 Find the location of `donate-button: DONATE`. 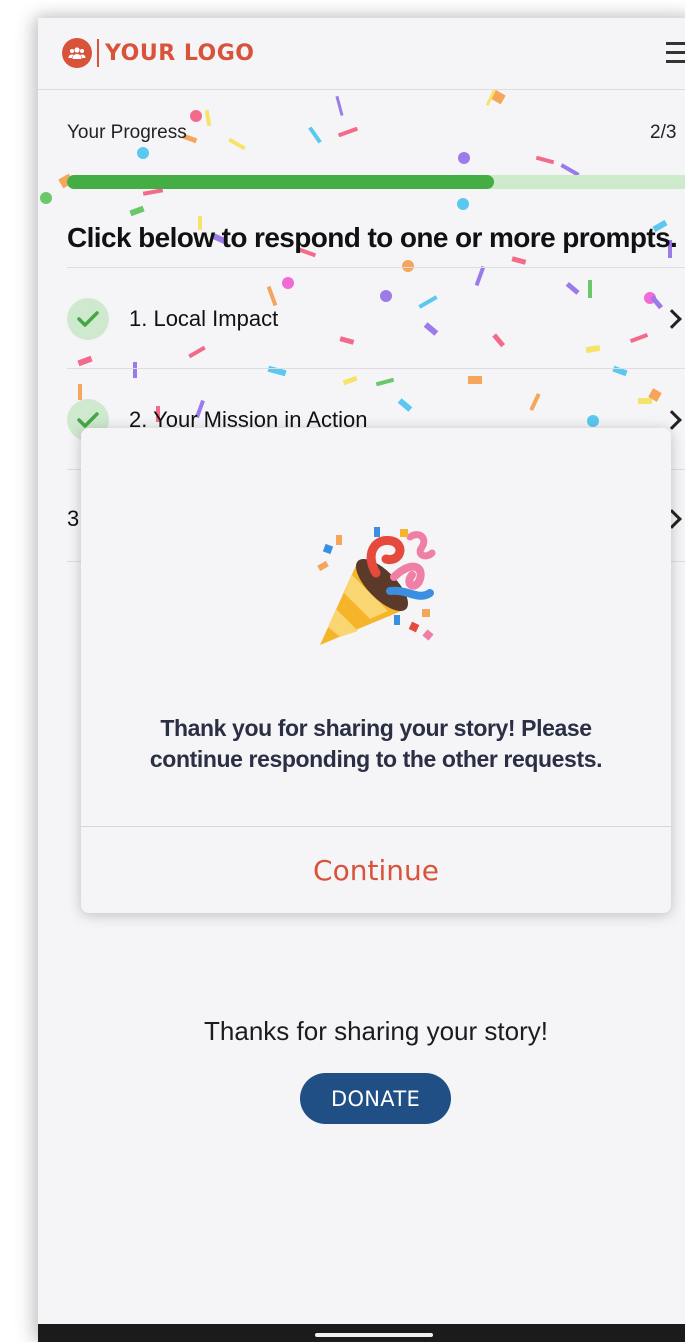

donate-button: DONATE is located at coordinates (375, 1098).